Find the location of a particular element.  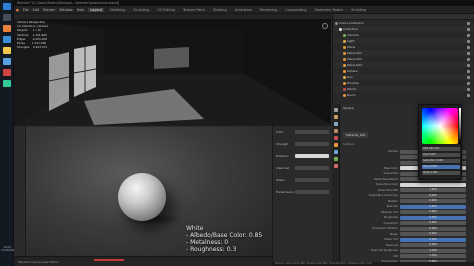

modifier-tab-icon is located at coordinates (336, 152).